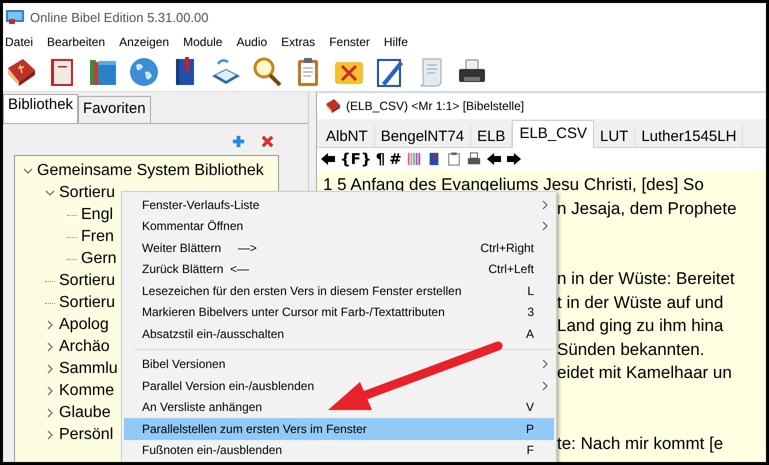  I want to click on verse-text: n in der Wüste: Bereitet, so click(646, 279).